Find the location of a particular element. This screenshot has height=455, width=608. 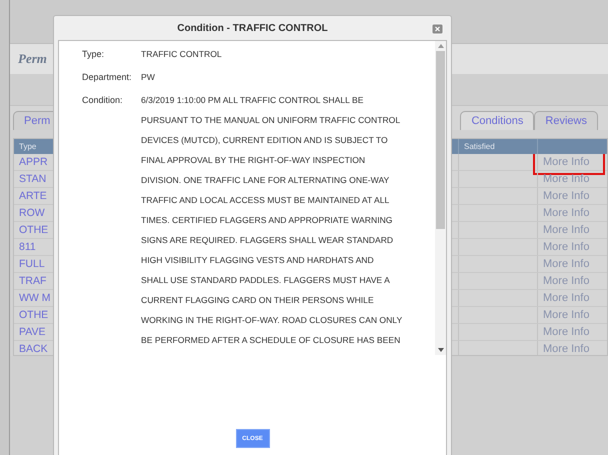

table-cell: FULL is located at coordinates (32, 264).